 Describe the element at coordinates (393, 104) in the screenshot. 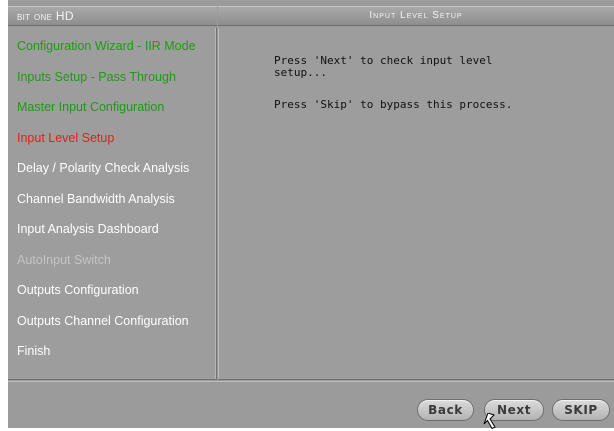

I see `instruction-skip: Press 'Skip' to bypass this process.` at that location.